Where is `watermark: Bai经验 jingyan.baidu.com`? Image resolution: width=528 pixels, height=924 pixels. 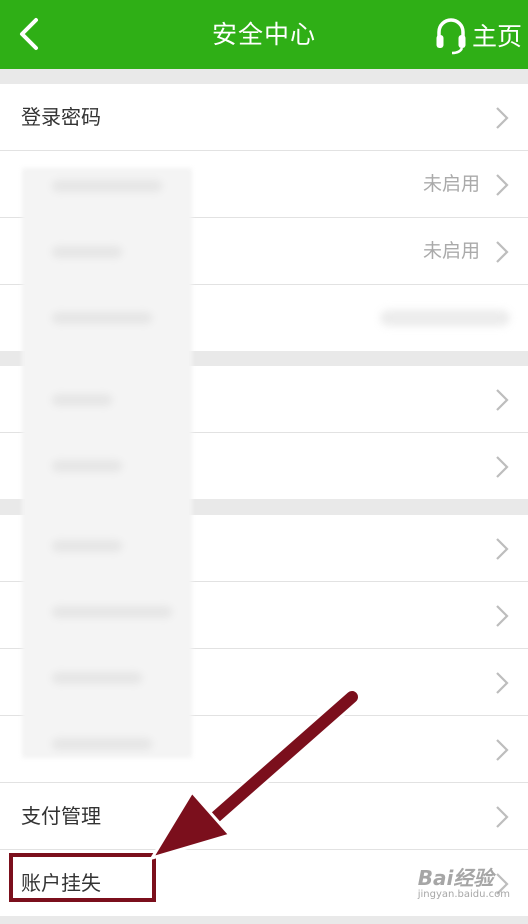 watermark: Bai经验 jingyan.baidu.com is located at coordinates (464, 881).